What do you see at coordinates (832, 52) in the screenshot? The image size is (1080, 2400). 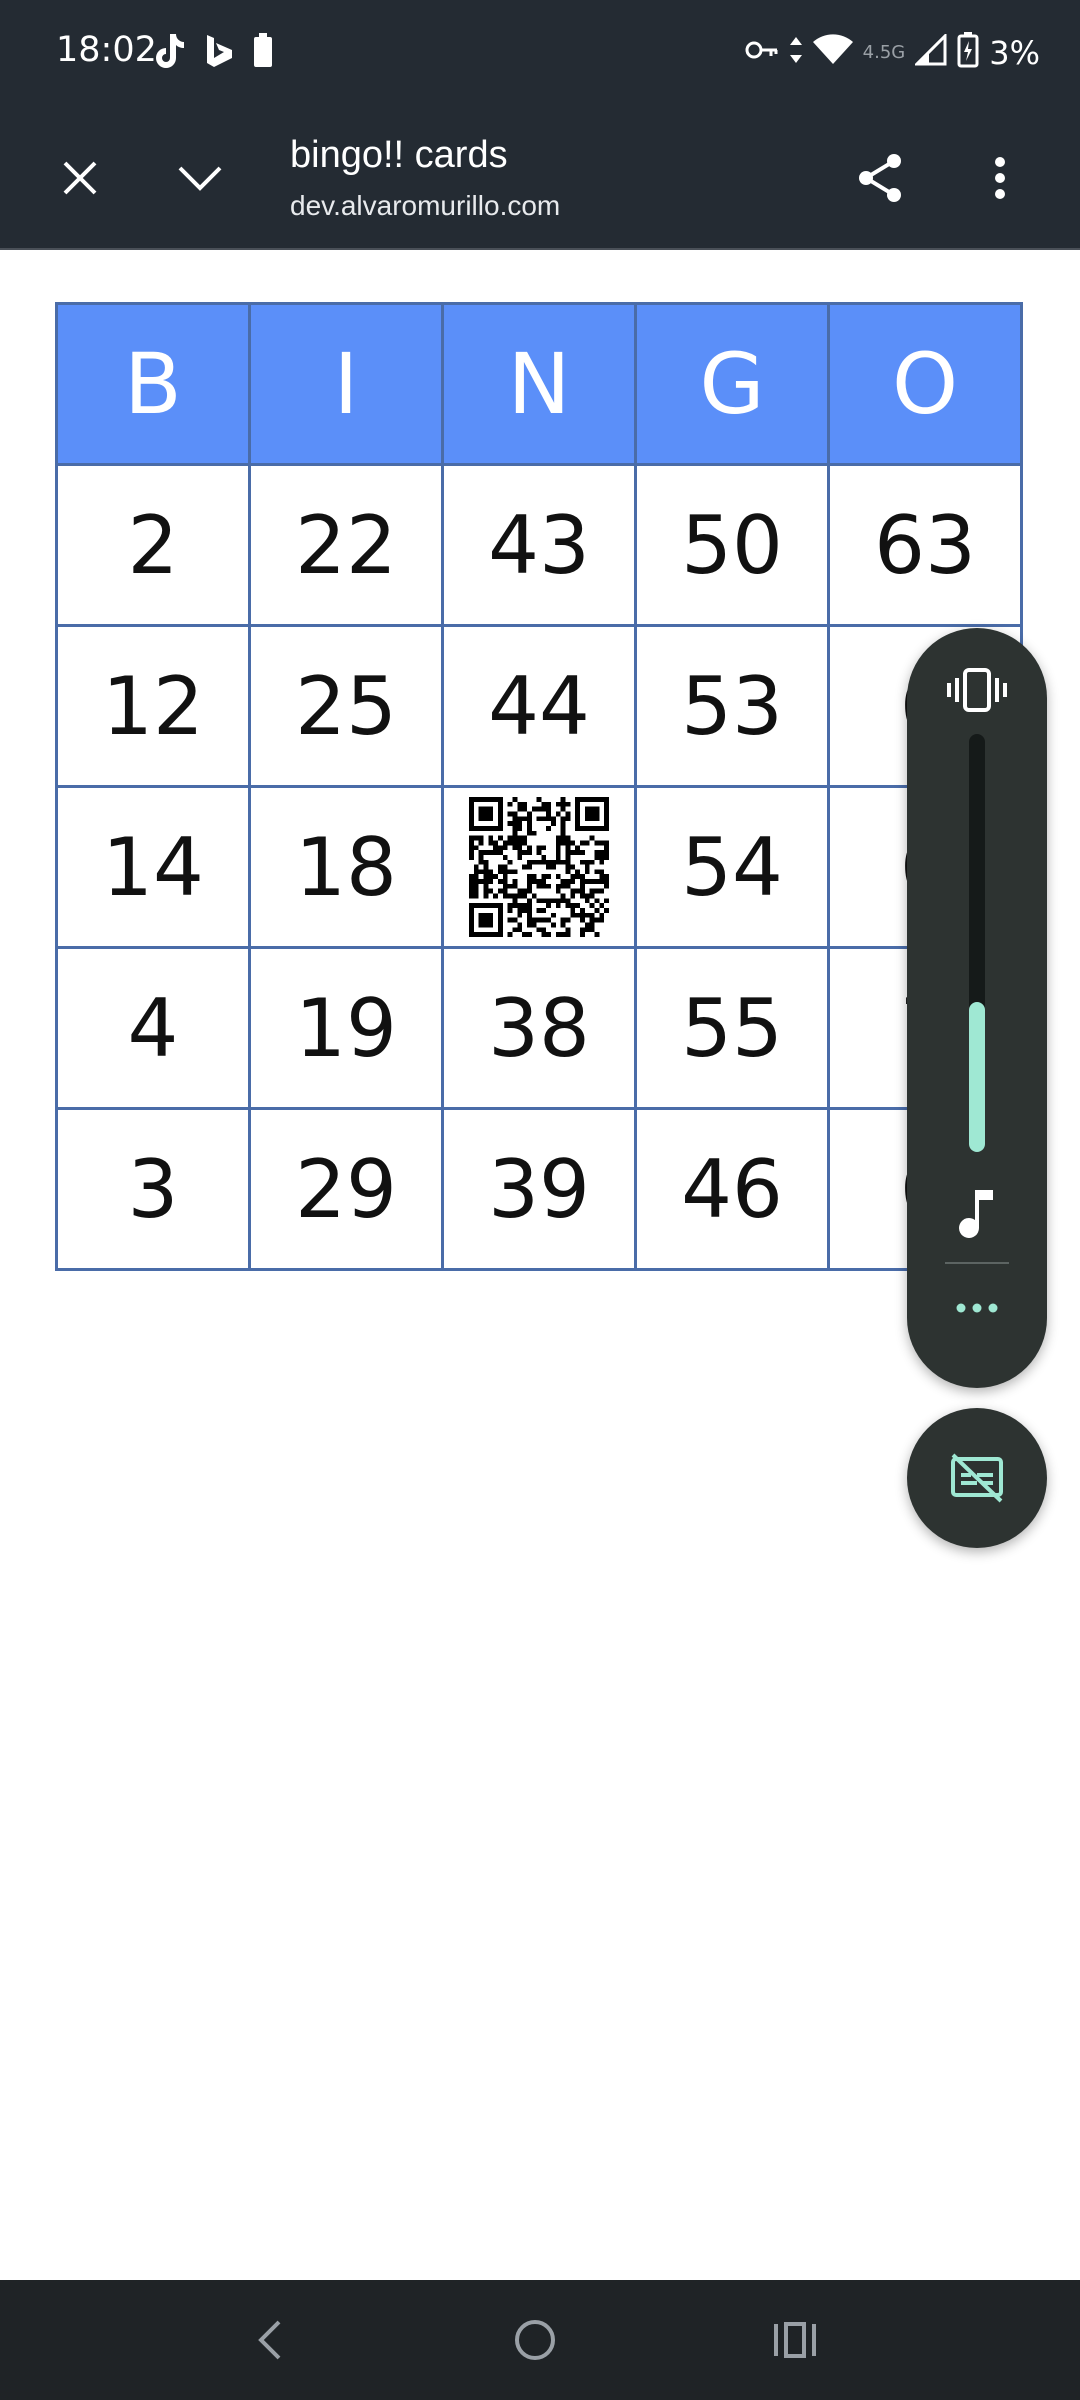 I see `wifi-icon` at bounding box center [832, 52].